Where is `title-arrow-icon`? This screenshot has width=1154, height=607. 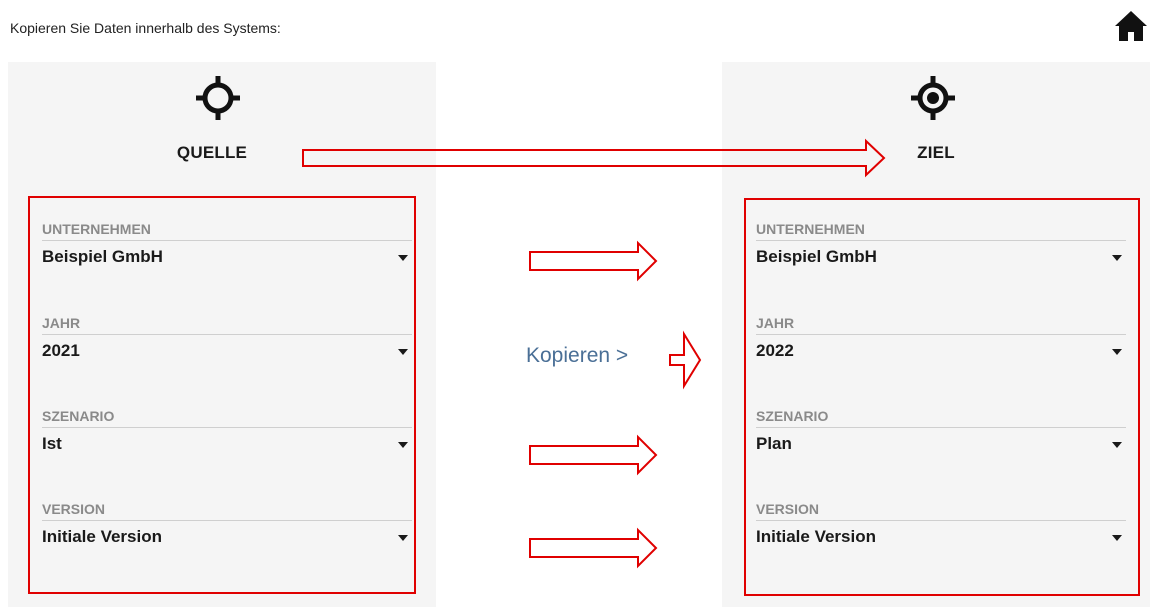 title-arrow-icon is located at coordinates (594, 158).